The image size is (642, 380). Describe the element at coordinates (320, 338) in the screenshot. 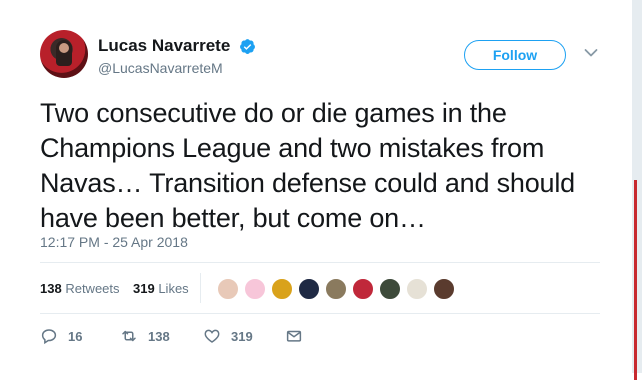

I see `tweet-actions: 16 138 319` at that location.